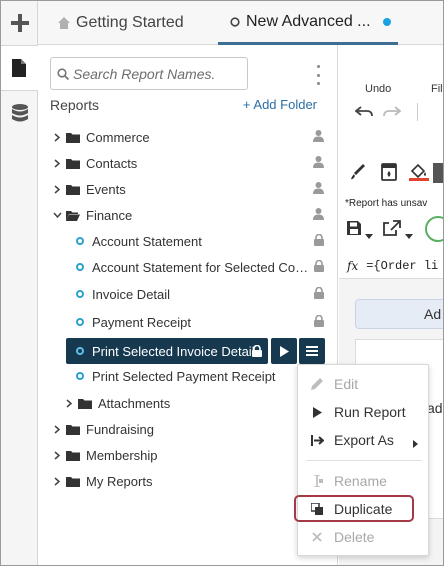  Describe the element at coordinates (363, 114) in the screenshot. I see `undo-icon` at that location.